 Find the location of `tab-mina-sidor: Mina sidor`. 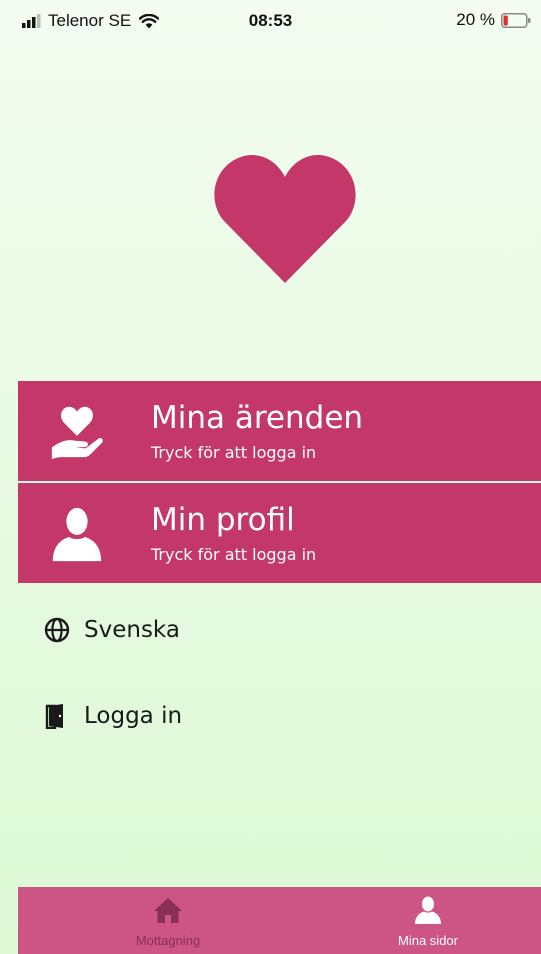

tab-mina-sidor: Mina sidor is located at coordinates (428, 920).